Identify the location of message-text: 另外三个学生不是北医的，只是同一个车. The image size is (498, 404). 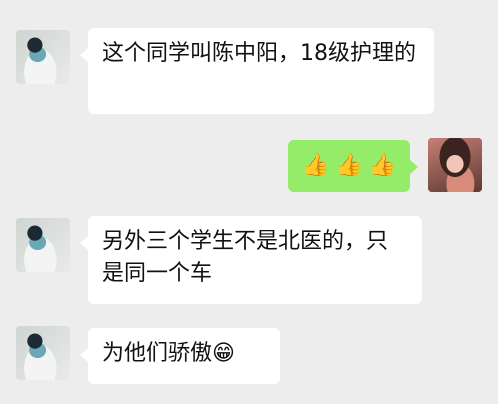
(245, 257).